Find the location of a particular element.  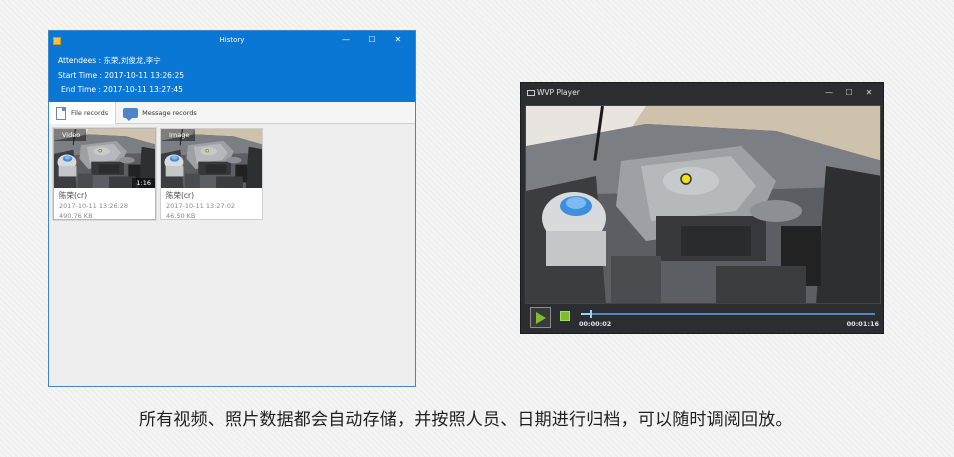

player-window-controls: — ☐ ✕ is located at coordinates (849, 93).